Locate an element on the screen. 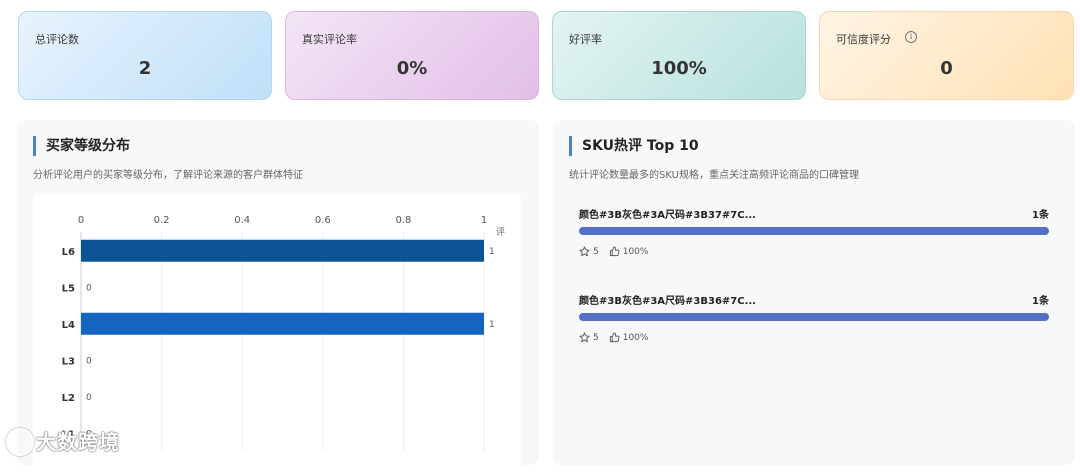 The width and height of the screenshot is (1080, 474). y-tick-label: L5 is located at coordinates (68, 288).